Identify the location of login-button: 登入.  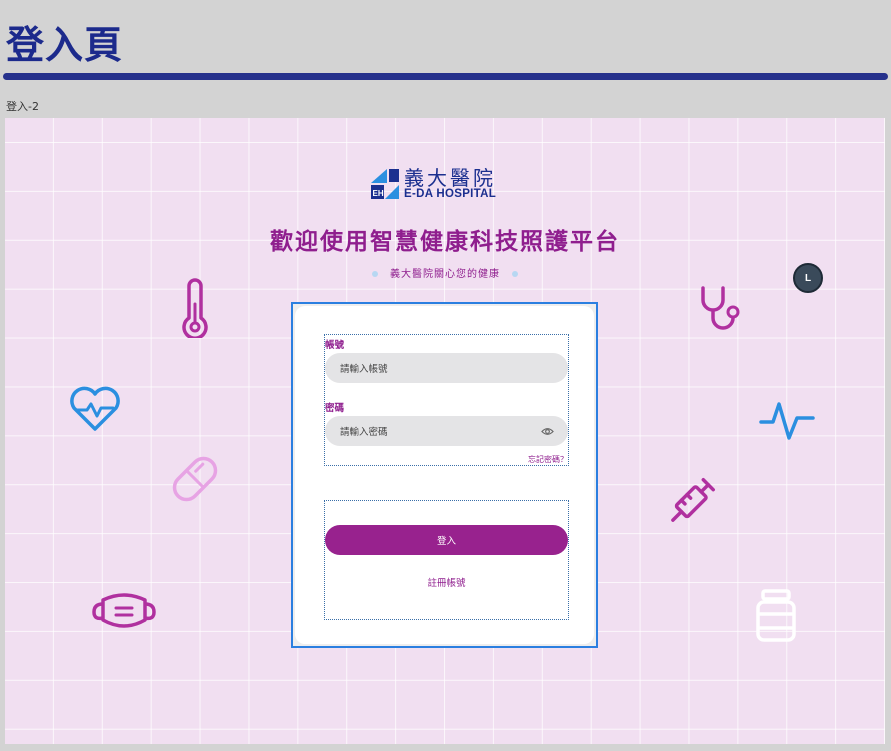
(446, 540).